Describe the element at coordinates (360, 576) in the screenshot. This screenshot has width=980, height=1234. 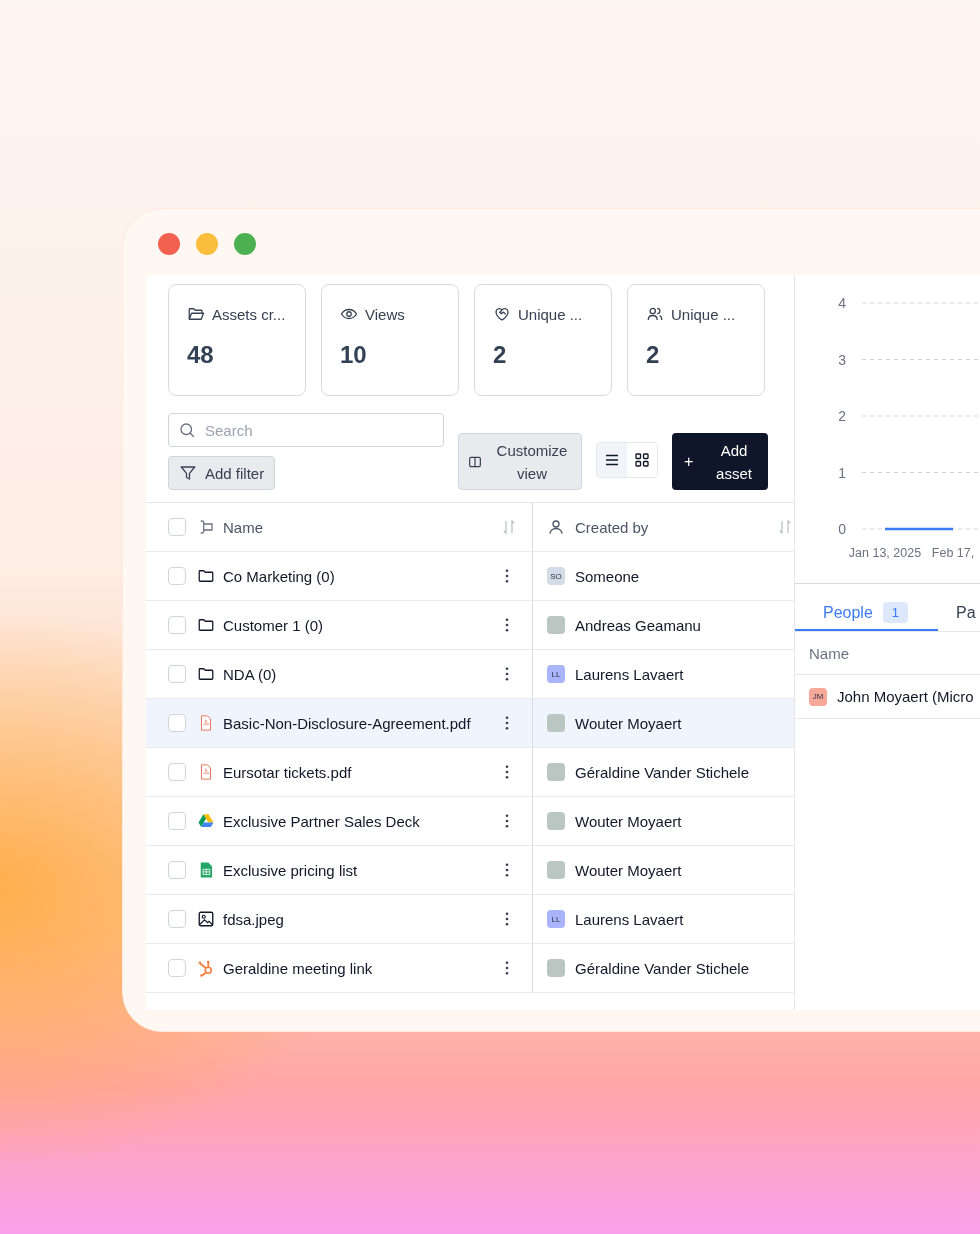
I see `asset-name: Co Marketing (0)` at that location.